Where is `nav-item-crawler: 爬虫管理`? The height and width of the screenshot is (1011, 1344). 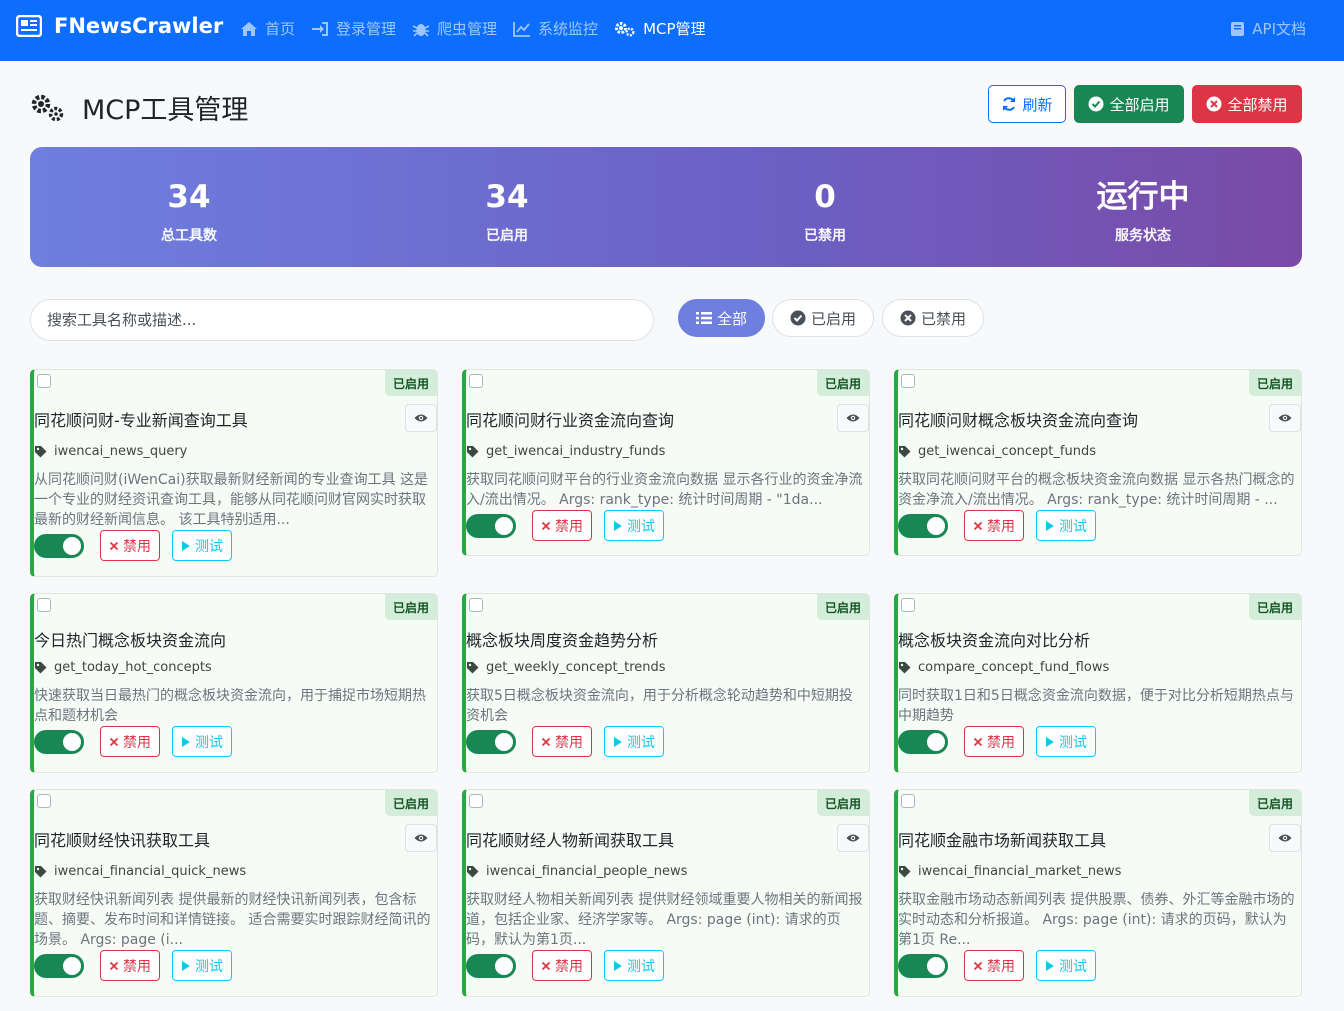 nav-item-crawler: 爬虫管理 is located at coordinates (454, 28).